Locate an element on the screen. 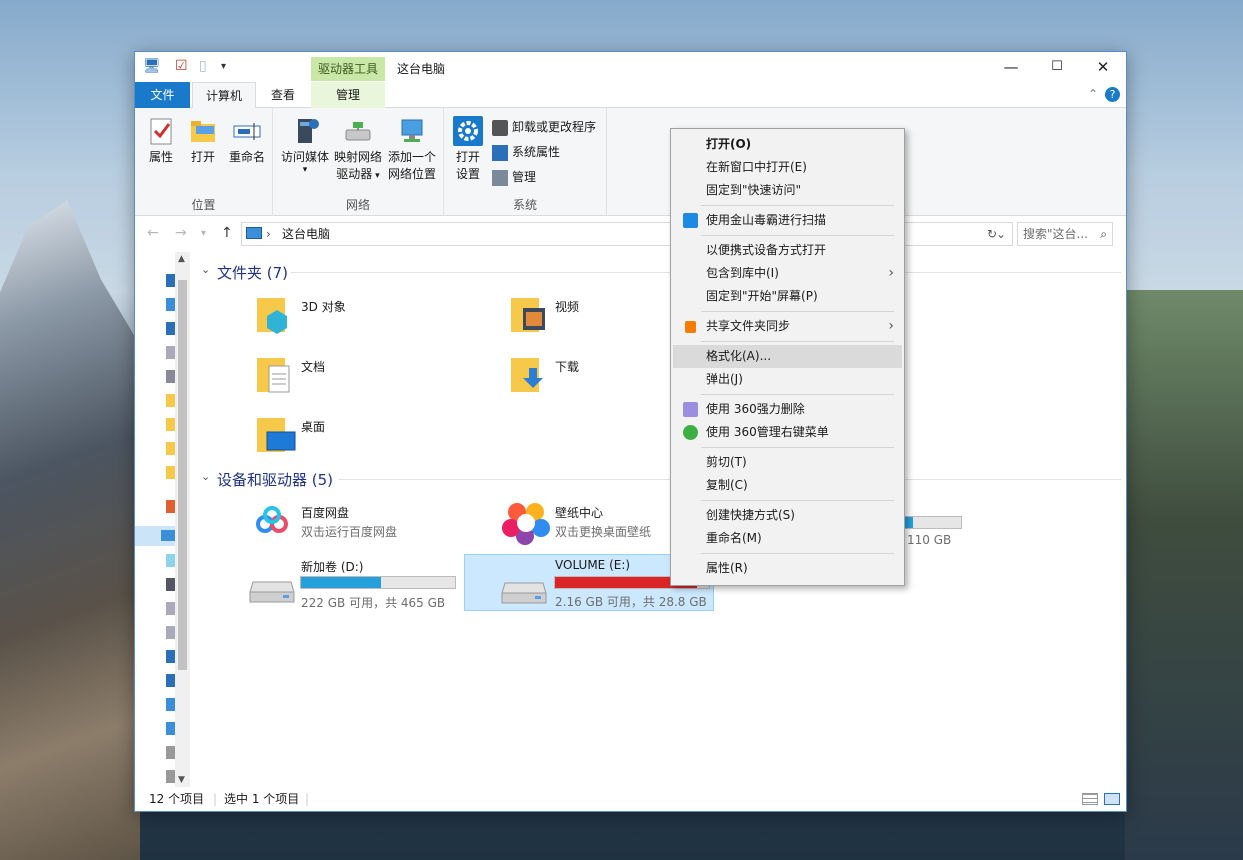 This screenshot has height=860, width=1243. nav-this-pc-selected is located at coordinates (155, 536).